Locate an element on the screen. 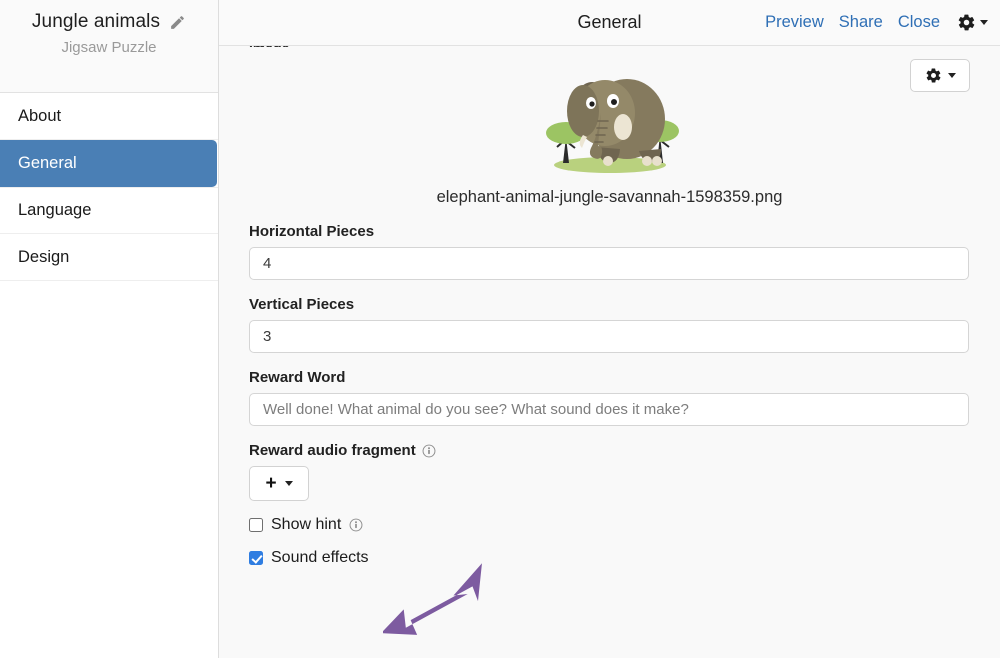 This screenshot has height=658, width=1000. preview-button: Preview is located at coordinates (794, 22).